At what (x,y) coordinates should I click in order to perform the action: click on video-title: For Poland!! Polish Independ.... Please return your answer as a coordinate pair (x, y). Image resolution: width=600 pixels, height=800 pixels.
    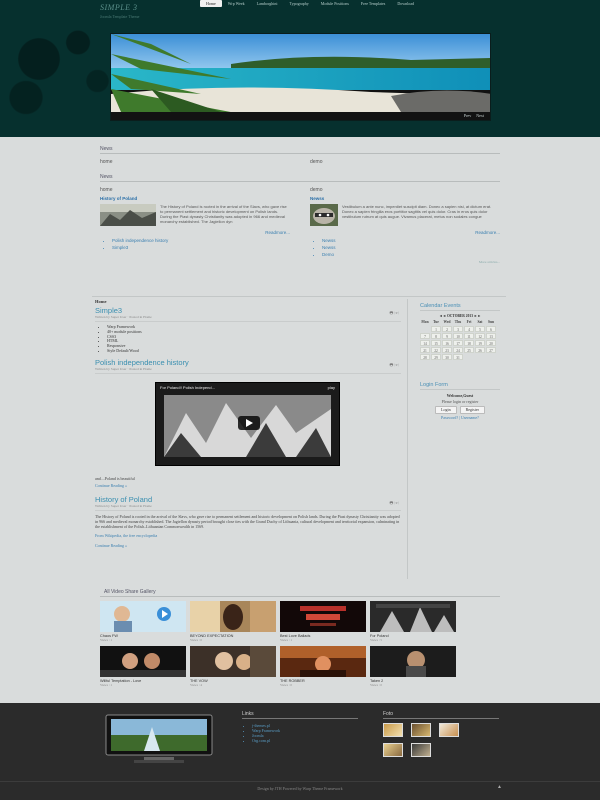
    Looking at the image, I should click on (187, 387).